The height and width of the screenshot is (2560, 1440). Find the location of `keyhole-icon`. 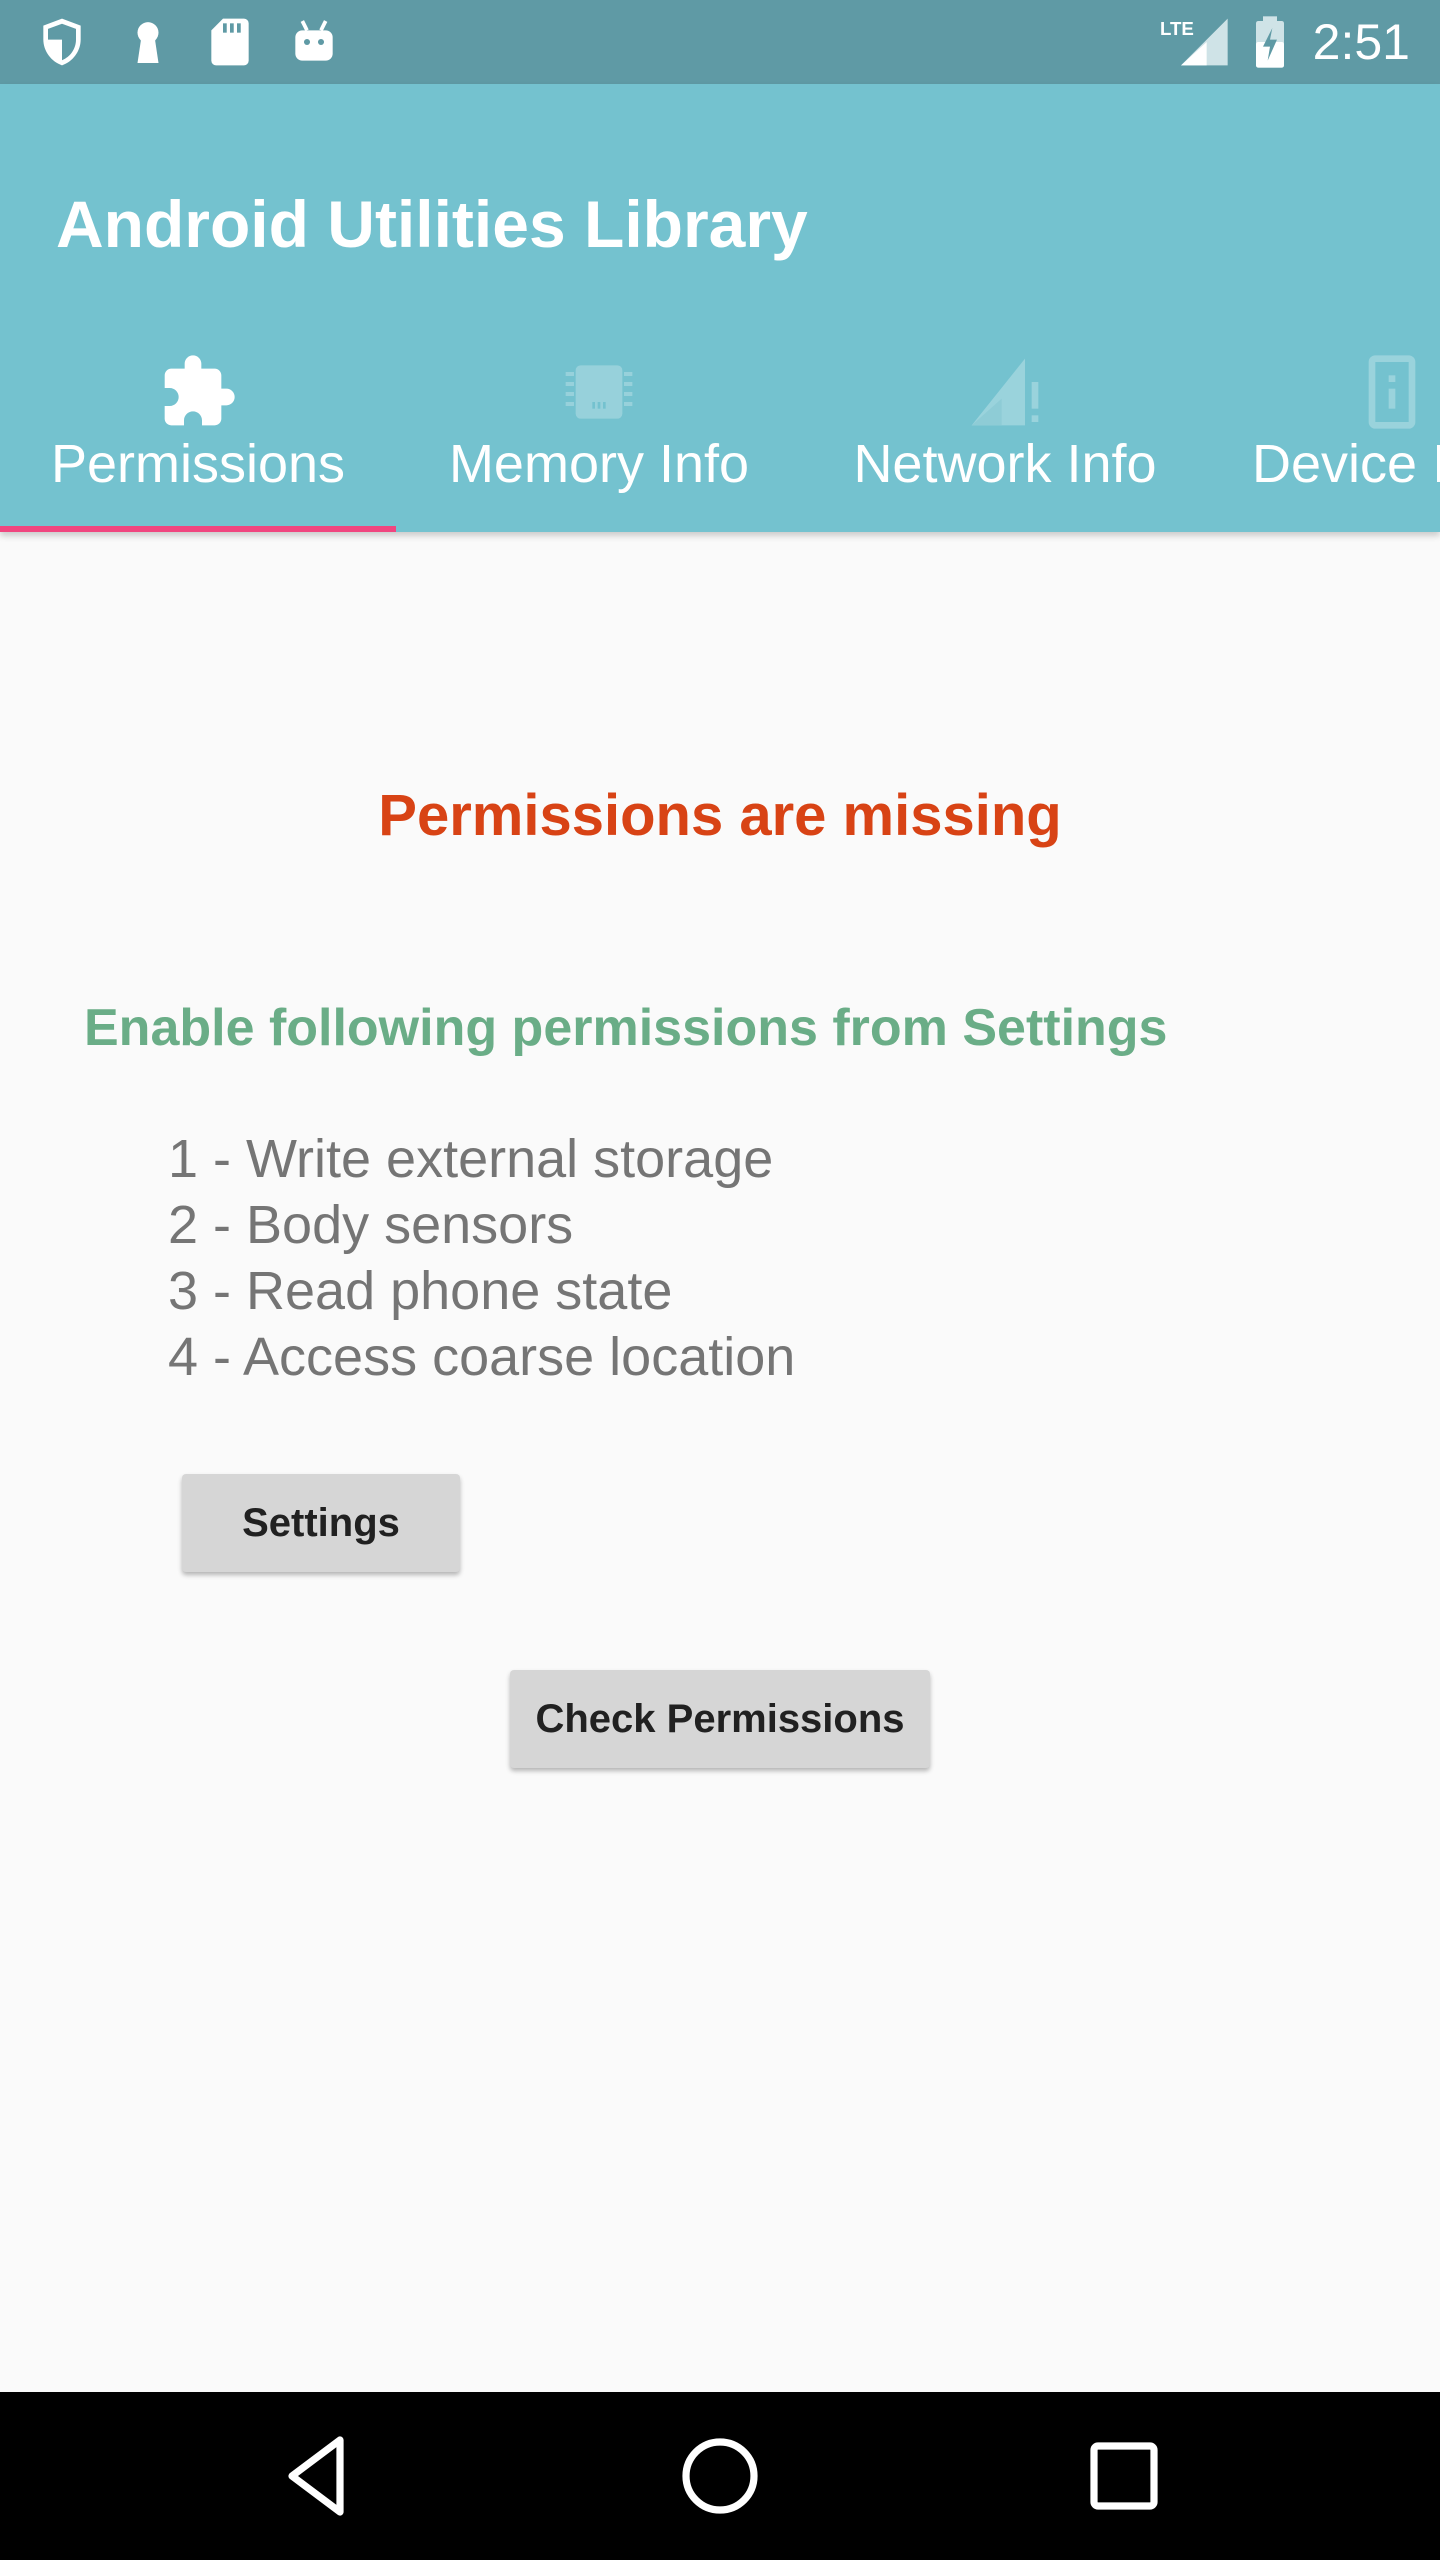

keyhole-icon is located at coordinates (148, 42).